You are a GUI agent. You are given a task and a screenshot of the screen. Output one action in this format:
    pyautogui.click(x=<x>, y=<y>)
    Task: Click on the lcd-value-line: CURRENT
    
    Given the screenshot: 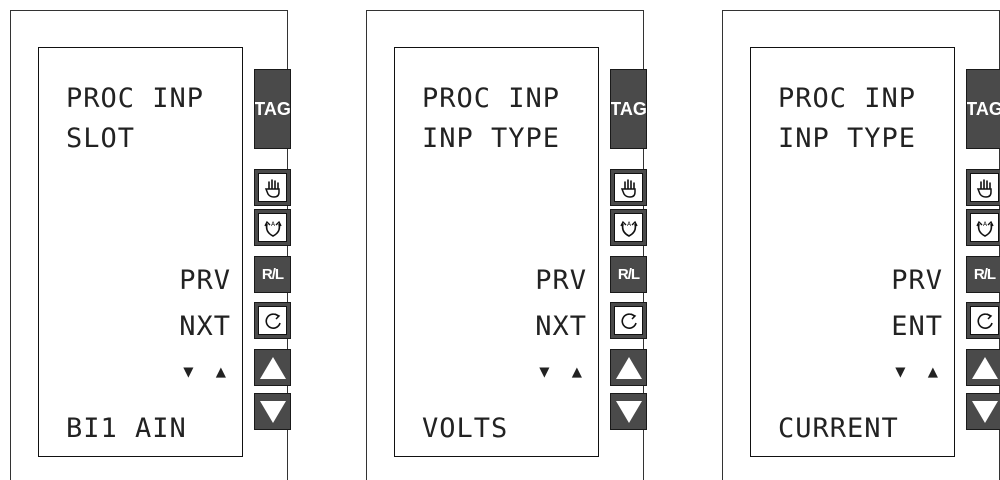 What is the action you would take?
    pyautogui.click(x=838, y=428)
    